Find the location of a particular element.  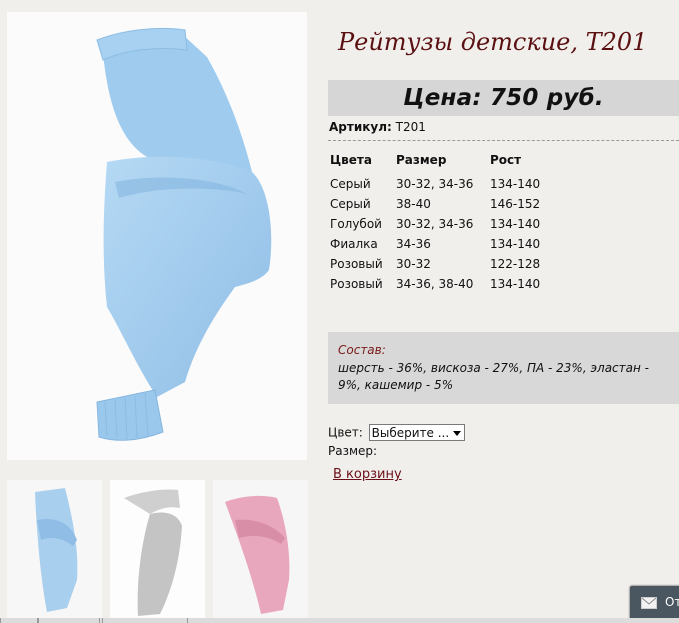

composition-label: Состав: is located at coordinates (362, 350).